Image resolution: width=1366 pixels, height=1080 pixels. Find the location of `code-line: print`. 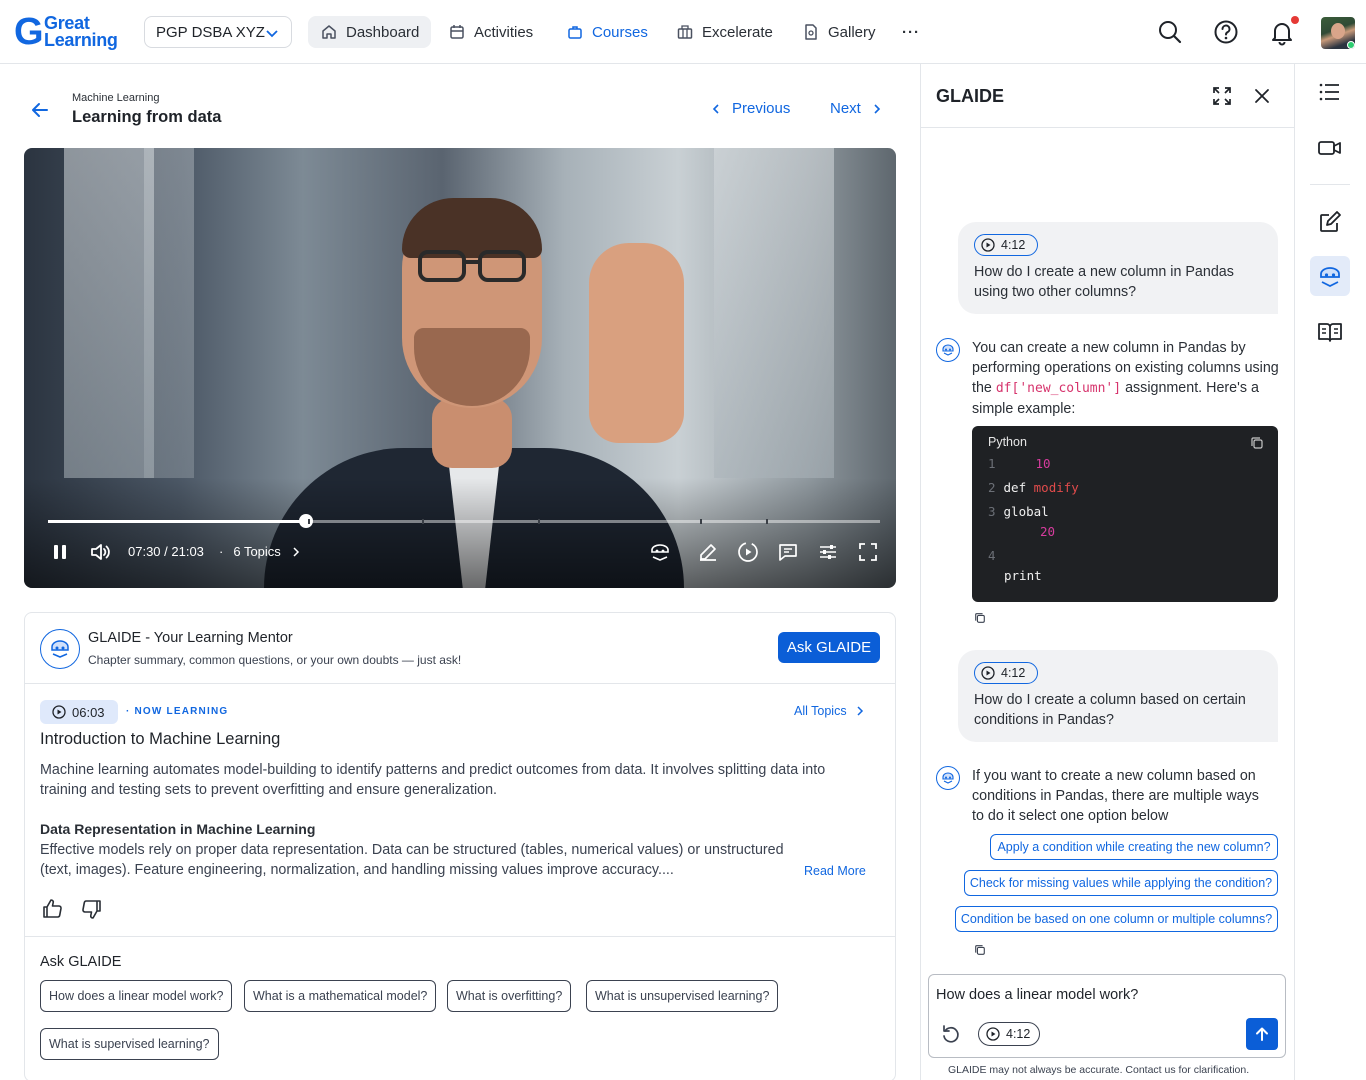

code-line: print is located at coordinates (1023, 575).